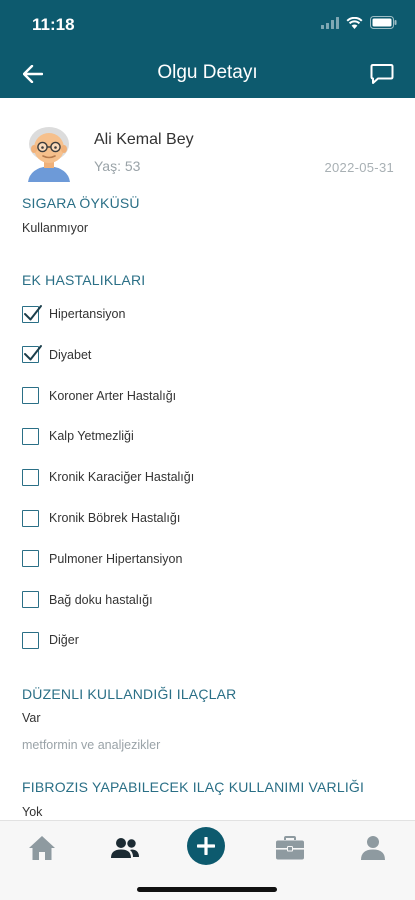  I want to click on comorbidity-label: Kalp Yetmezliği, so click(91, 436).